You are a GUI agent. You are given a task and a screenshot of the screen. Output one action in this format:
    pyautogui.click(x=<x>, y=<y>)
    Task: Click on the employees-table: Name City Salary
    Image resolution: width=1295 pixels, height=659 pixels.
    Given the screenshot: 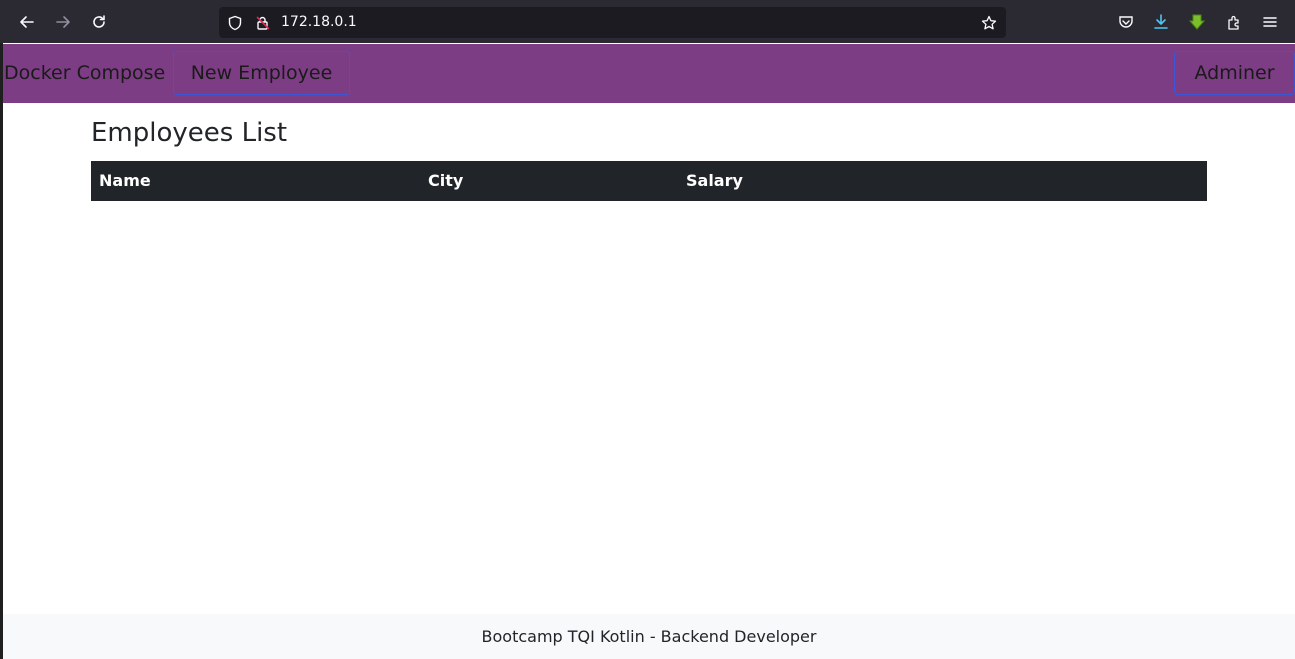 What is the action you would take?
    pyautogui.click(x=649, y=181)
    